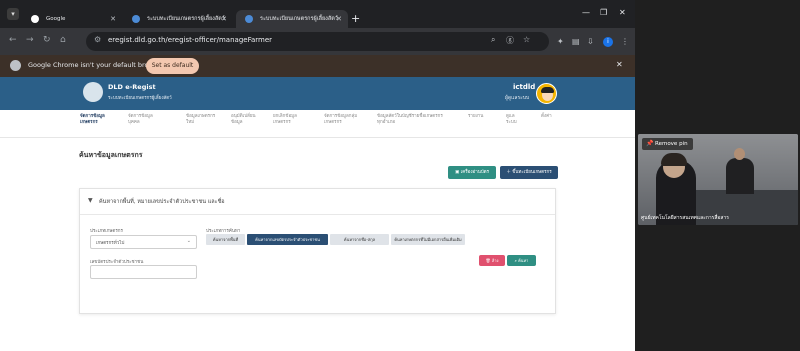  What do you see at coordinates (13, 40) in the screenshot?
I see `back-icon: ←` at bounding box center [13, 40].